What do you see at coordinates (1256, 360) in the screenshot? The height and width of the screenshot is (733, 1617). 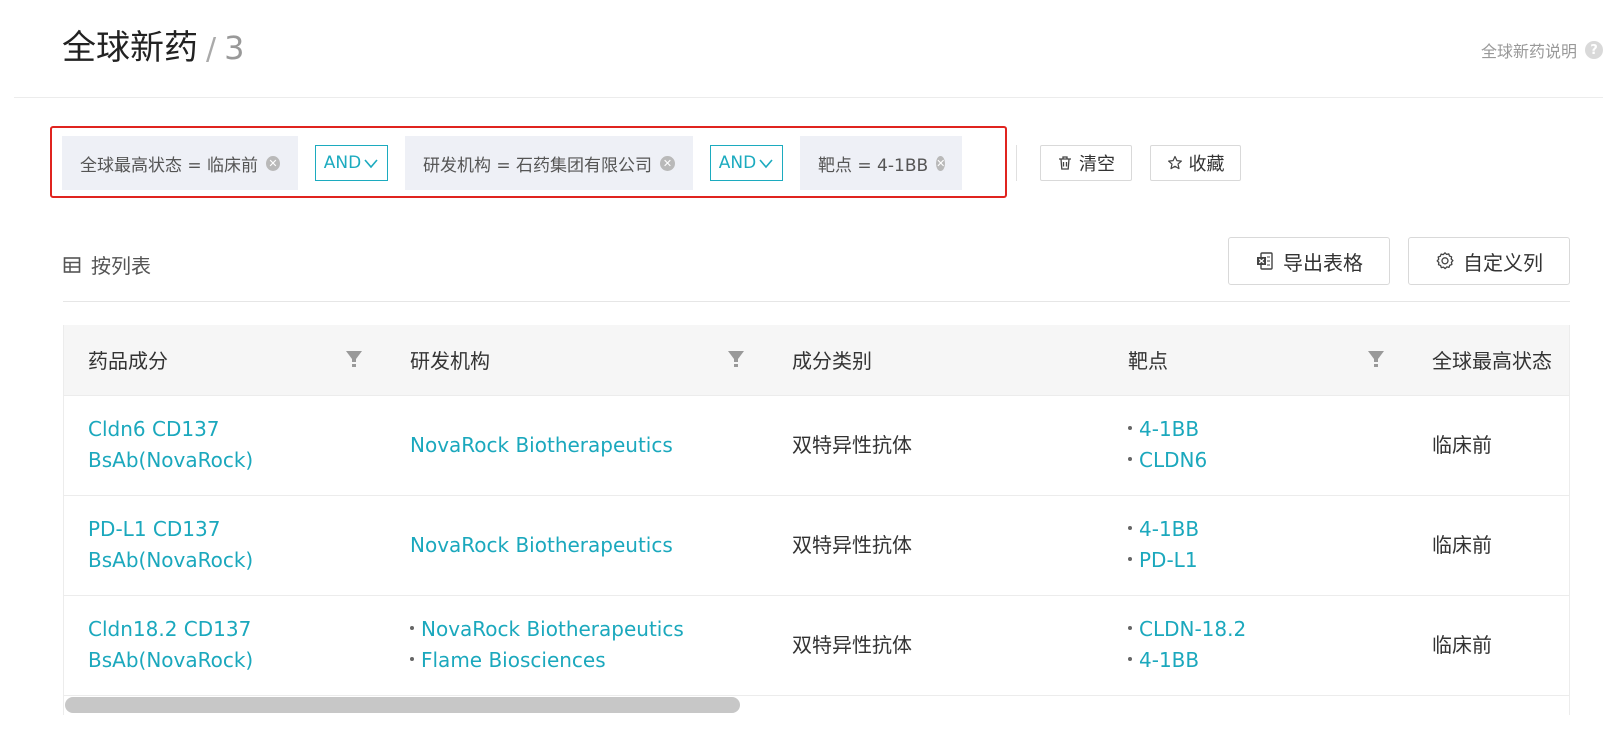 I see `column-header-target: 靶点` at bounding box center [1256, 360].